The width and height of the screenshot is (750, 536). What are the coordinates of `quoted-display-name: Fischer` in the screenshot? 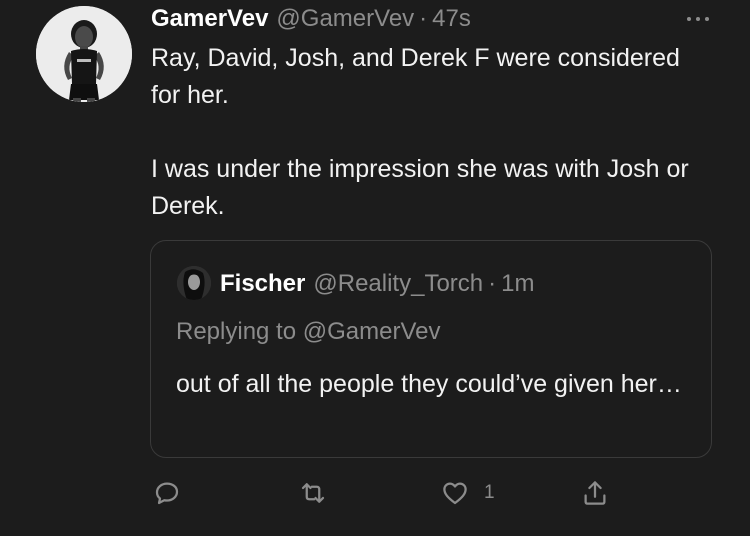 It's located at (262, 284).